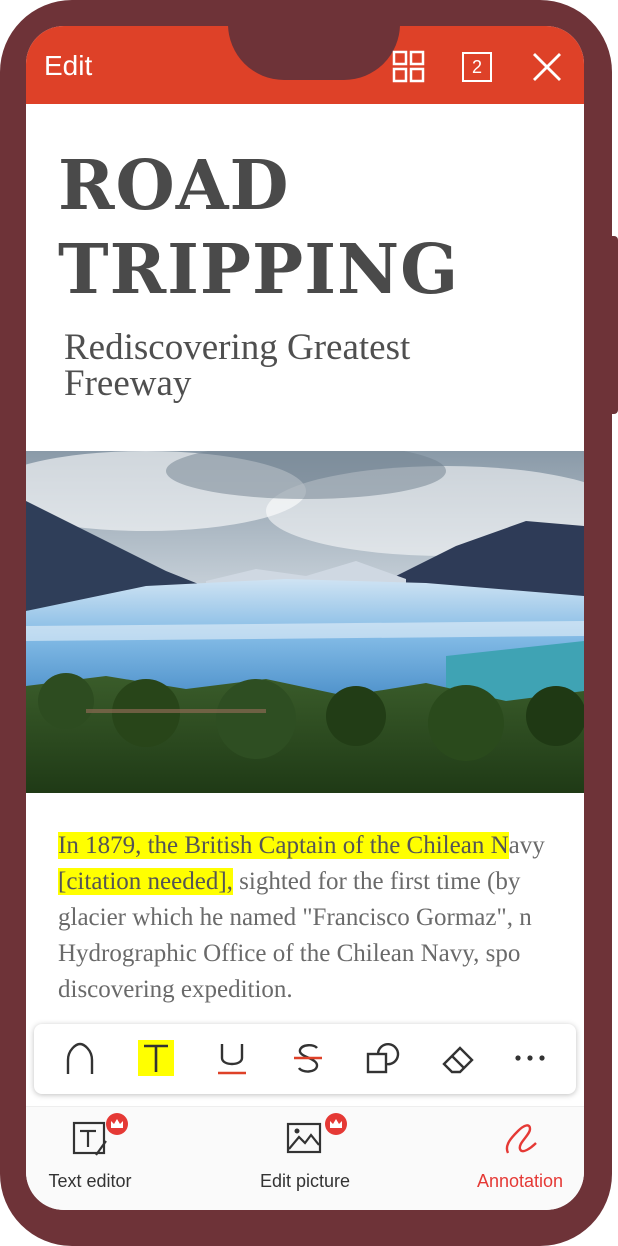  What do you see at coordinates (314, 53) in the screenshot?
I see `camera-notch` at bounding box center [314, 53].